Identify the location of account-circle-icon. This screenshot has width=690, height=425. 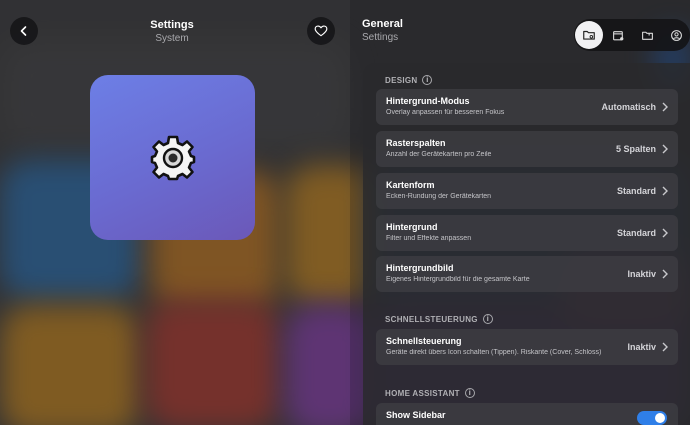
(676, 35).